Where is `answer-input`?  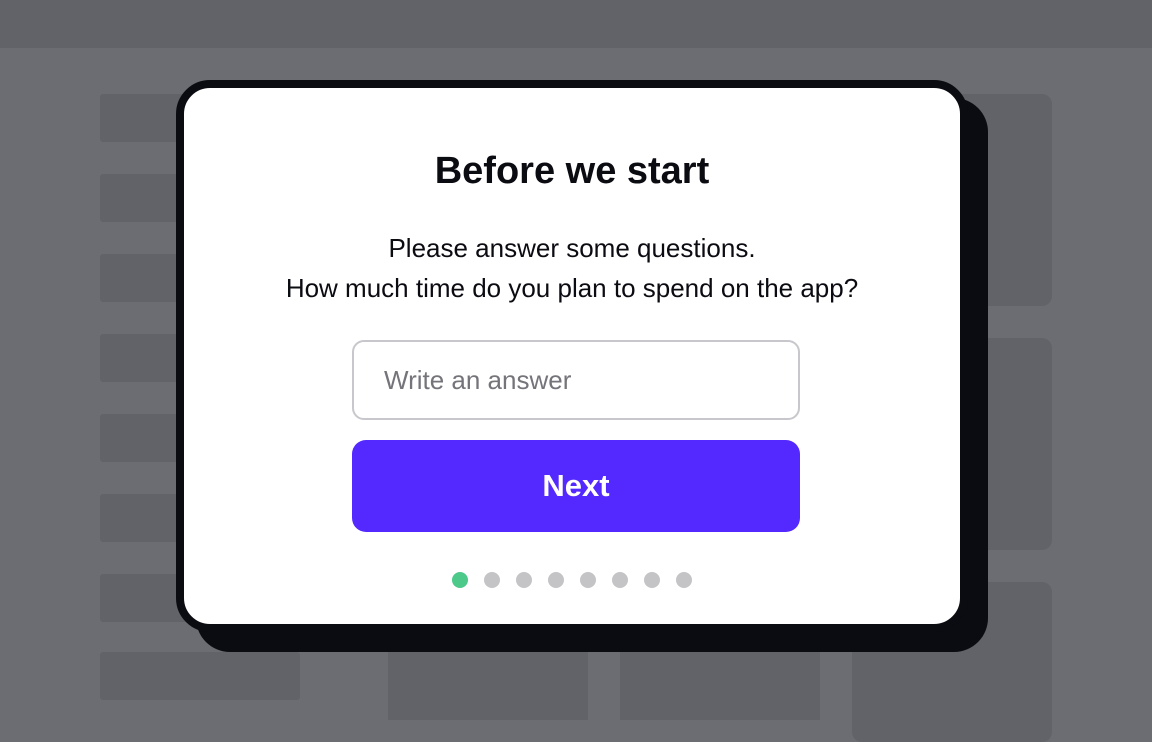
answer-input is located at coordinates (576, 380).